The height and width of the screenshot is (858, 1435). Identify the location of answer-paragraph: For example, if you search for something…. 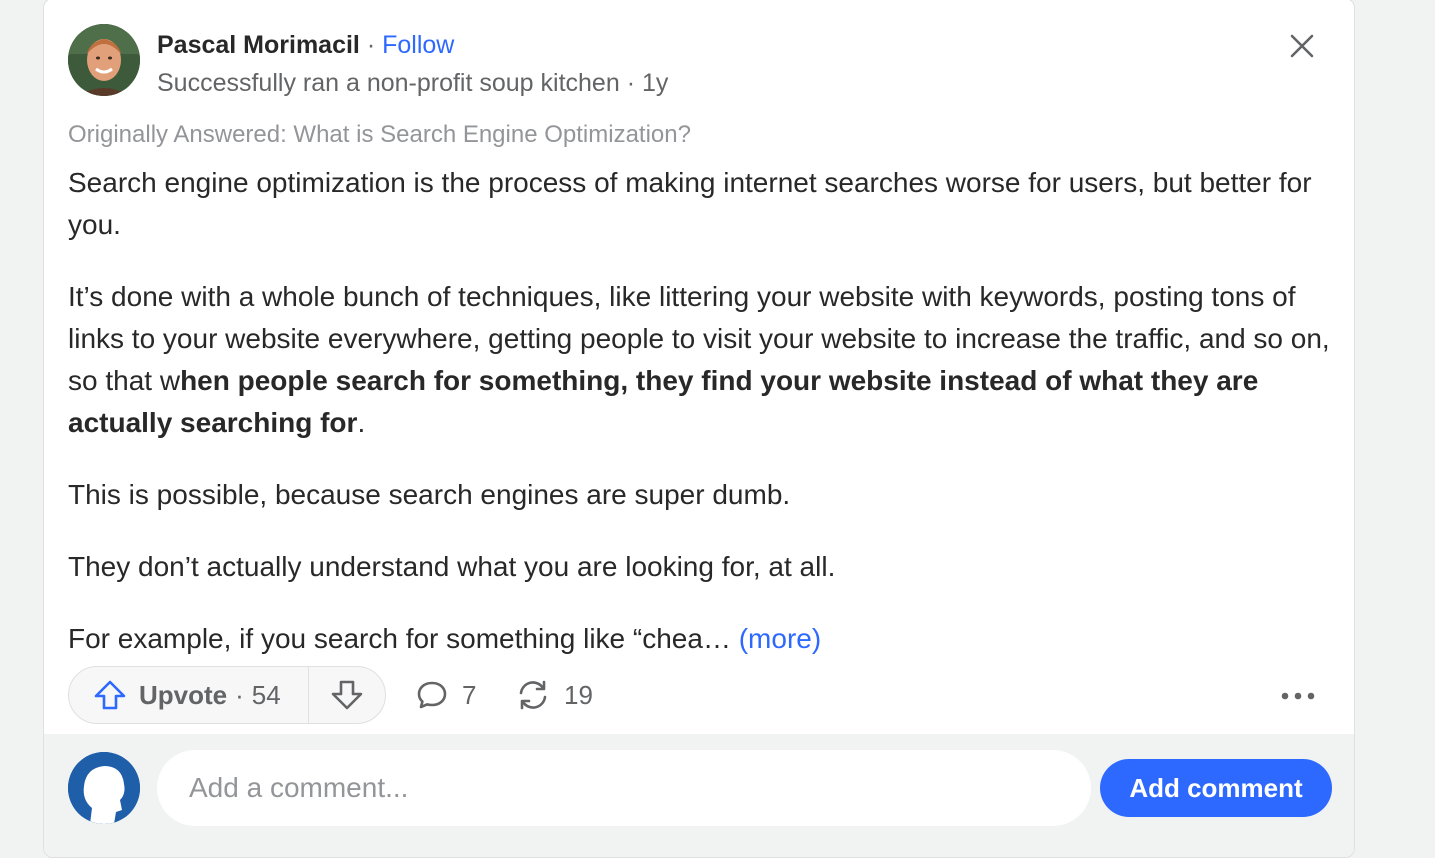
(702, 639).